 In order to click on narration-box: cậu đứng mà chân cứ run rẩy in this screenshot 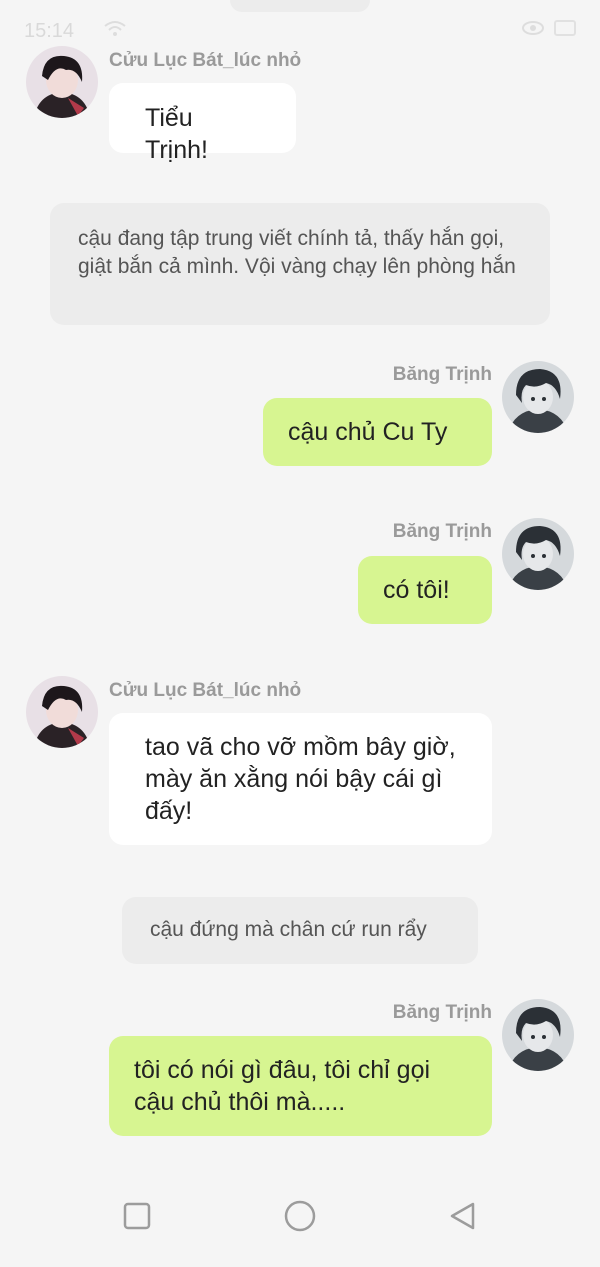, I will do `click(300, 930)`.